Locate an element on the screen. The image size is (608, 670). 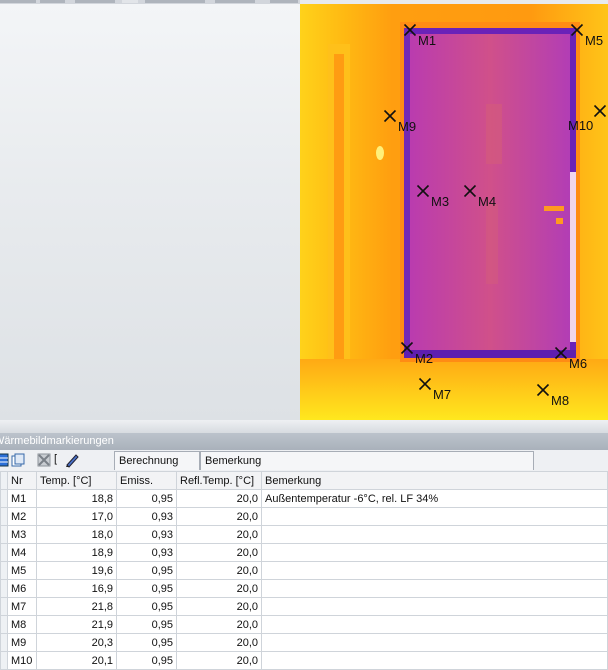
cell-temp: 18,0 is located at coordinates (76, 534).